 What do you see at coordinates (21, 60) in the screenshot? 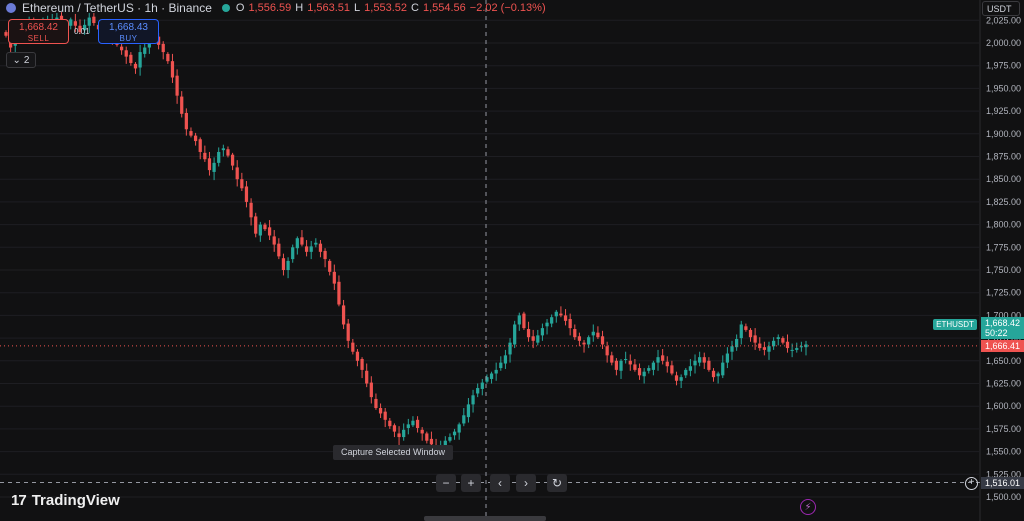
I see `indicators-toggle-button: ⌄ 2` at bounding box center [21, 60].